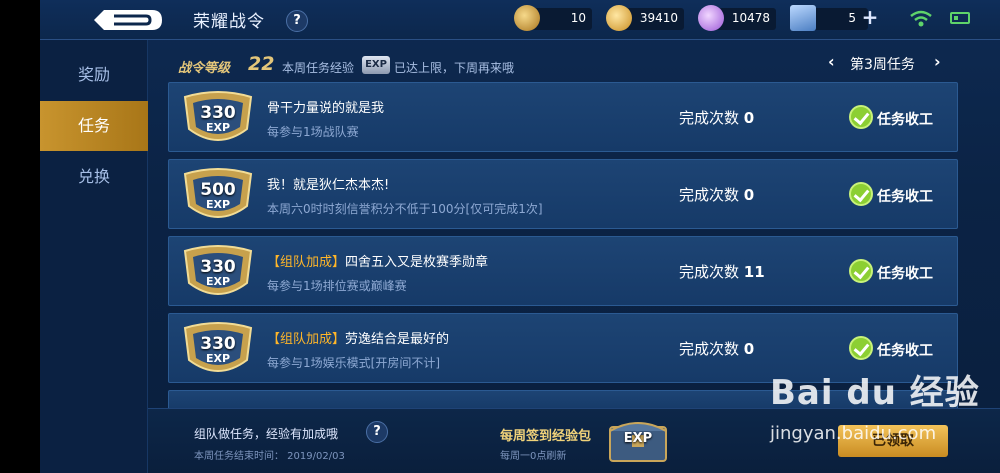  What do you see at coordinates (397, 339) in the screenshot?
I see `task-title: 劳逸结合是最好的` at bounding box center [397, 339].